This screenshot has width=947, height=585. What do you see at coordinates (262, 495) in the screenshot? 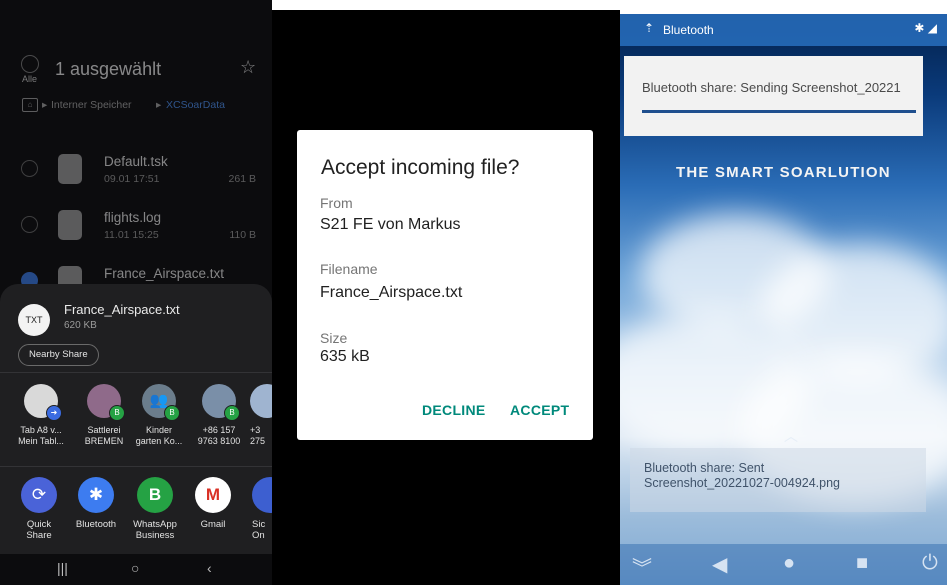
I see `app-icon` at bounding box center [262, 495].